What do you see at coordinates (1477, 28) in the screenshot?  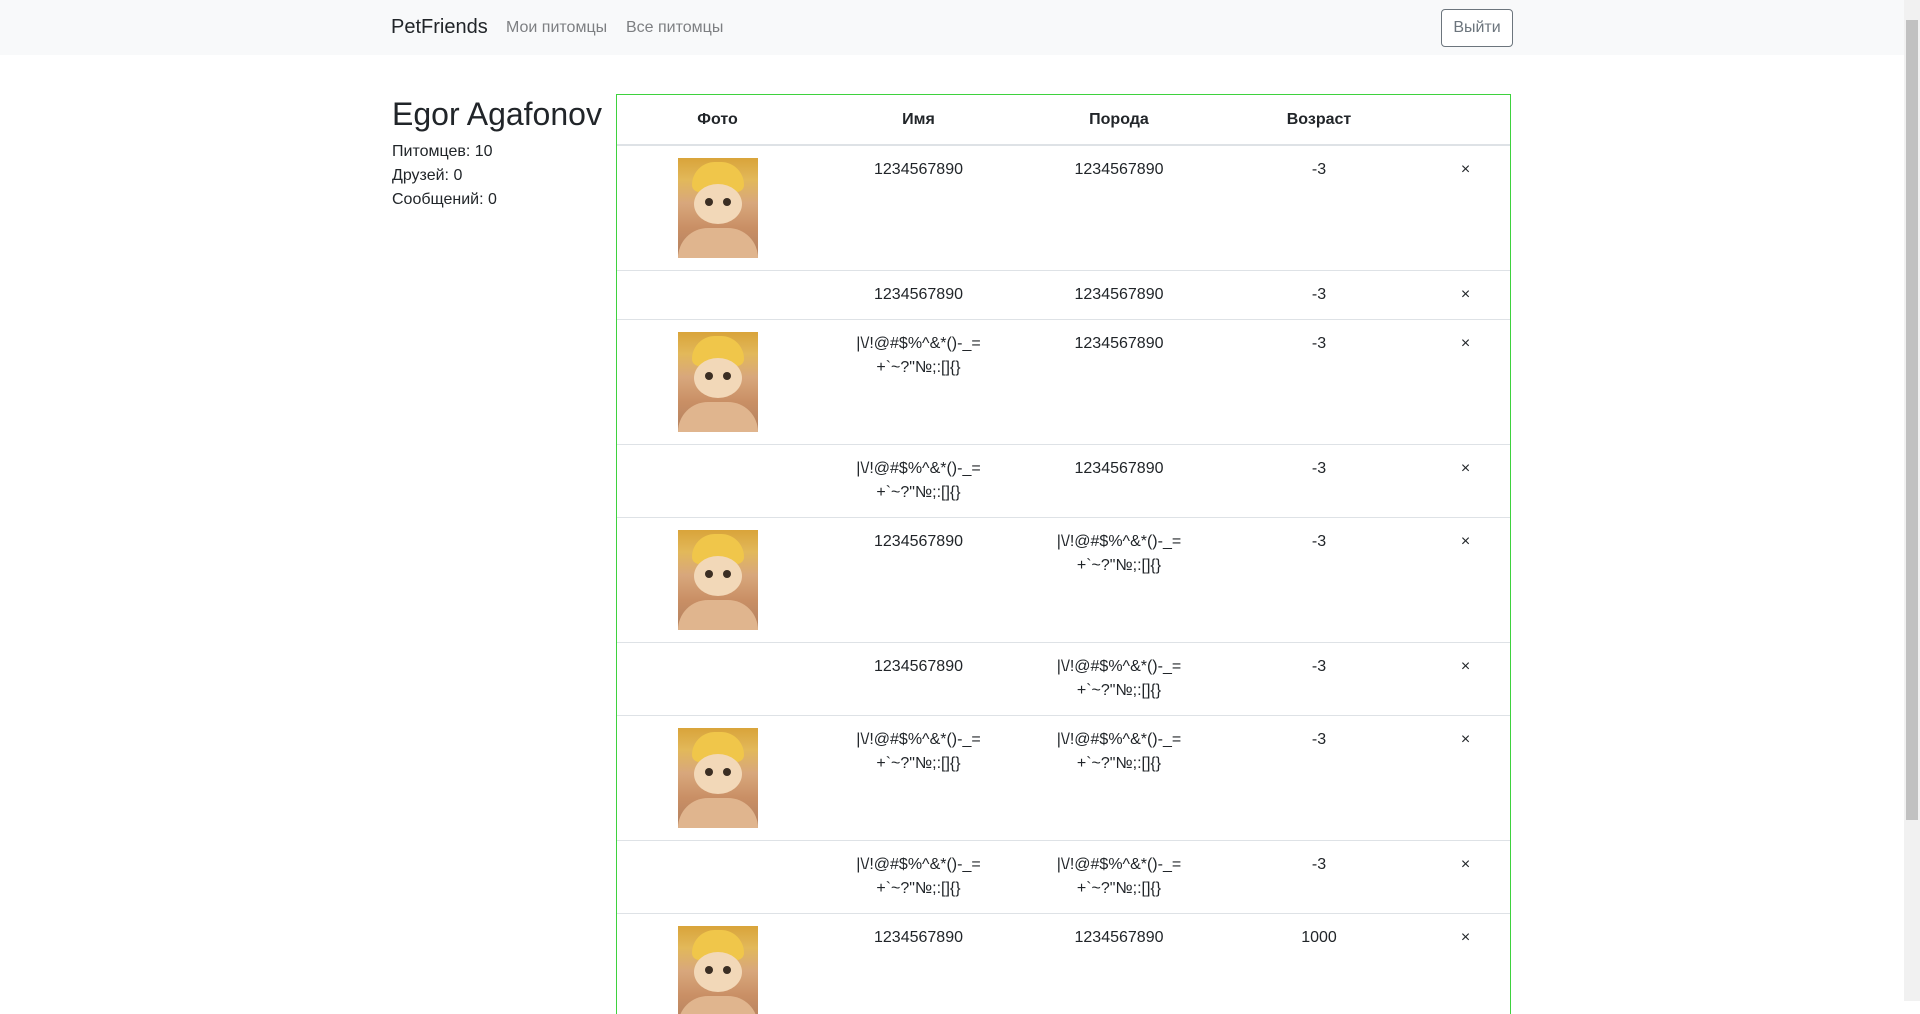 I see `logout-button: Выйти` at bounding box center [1477, 28].